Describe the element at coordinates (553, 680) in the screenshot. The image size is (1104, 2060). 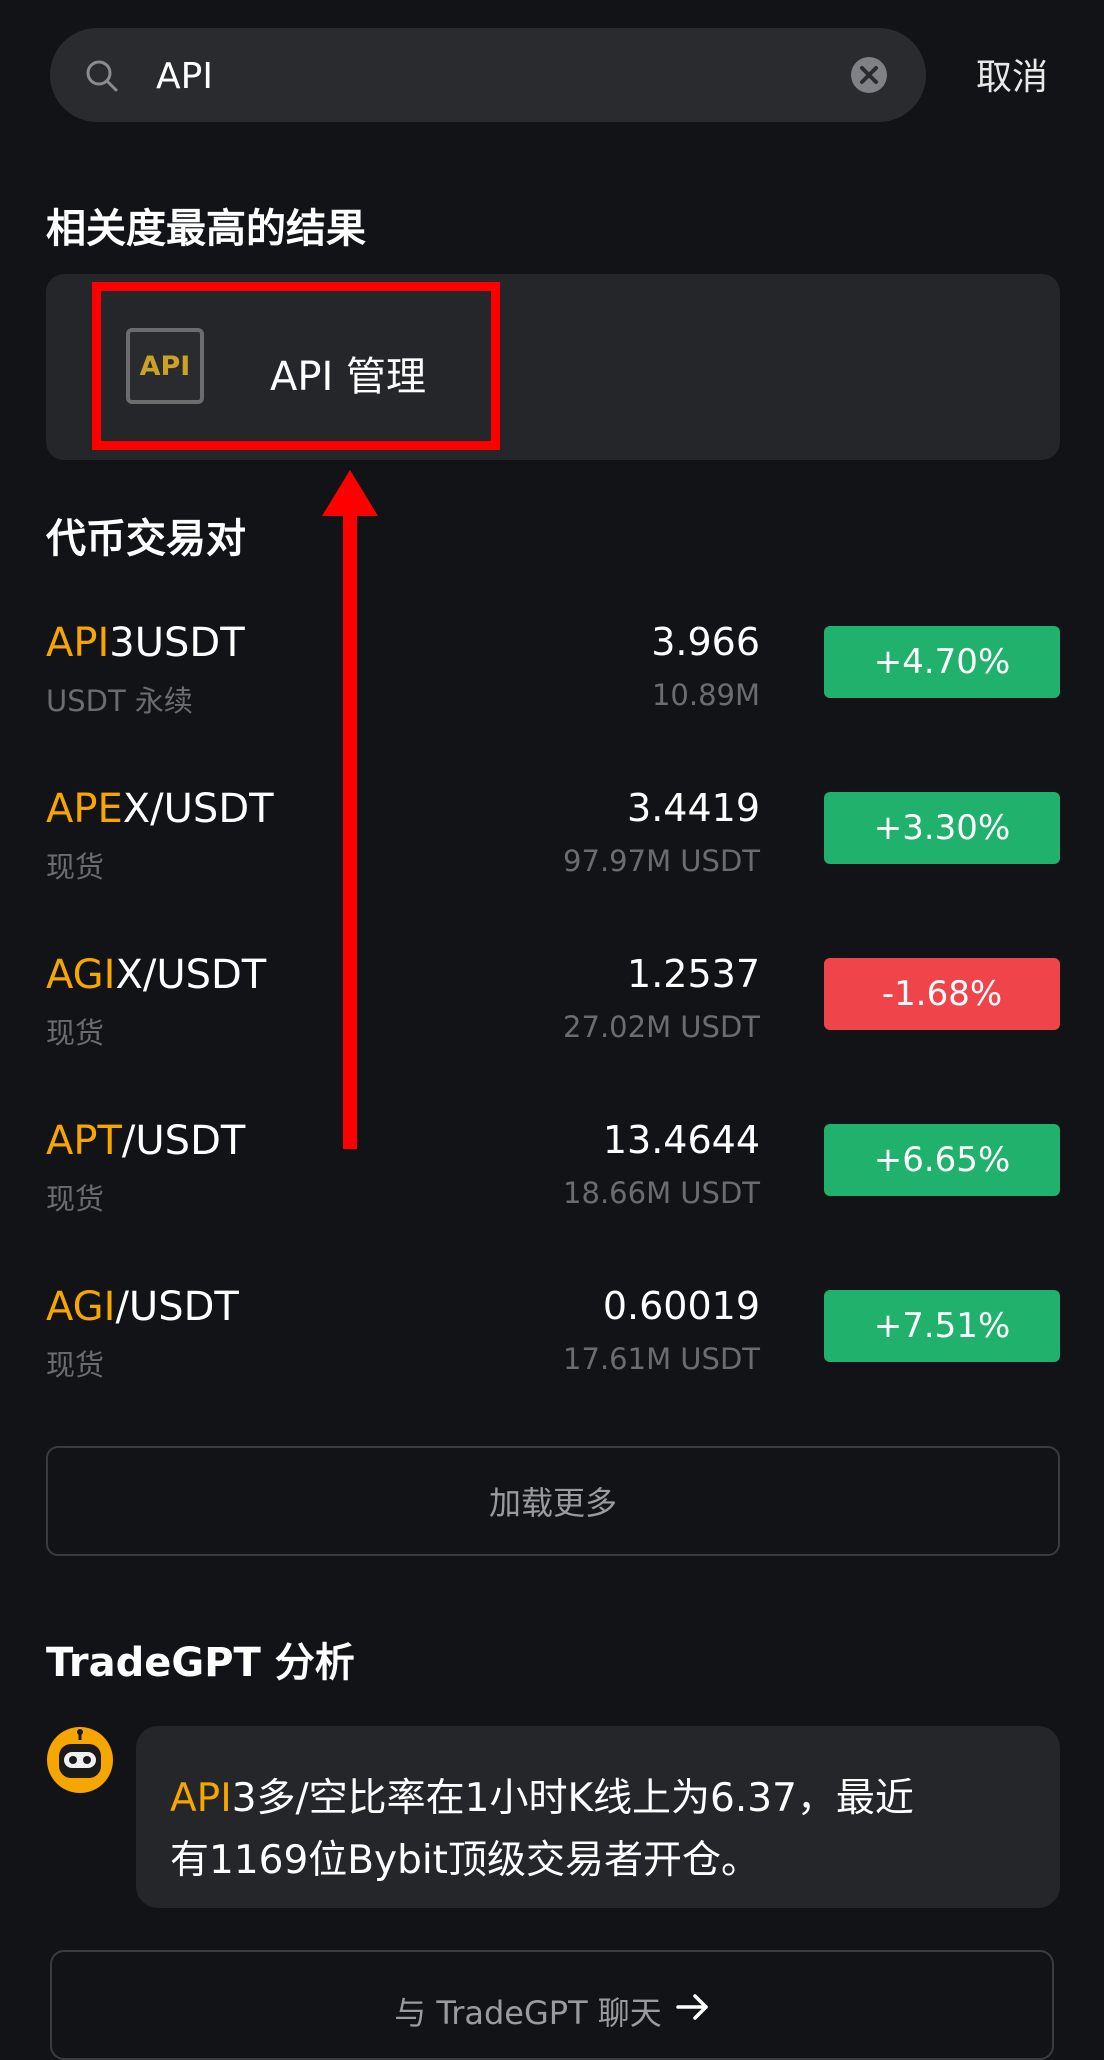
I see `pair-row-api3usdt: API3USDT USDT 永续 3.966 10.89M +4.70%` at that location.